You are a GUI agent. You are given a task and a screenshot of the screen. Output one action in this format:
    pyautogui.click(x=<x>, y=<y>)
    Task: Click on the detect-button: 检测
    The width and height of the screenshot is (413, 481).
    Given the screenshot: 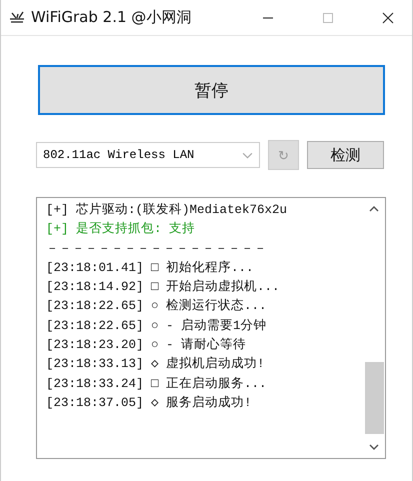 What is the action you would take?
    pyautogui.click(x=345, y=155)
    